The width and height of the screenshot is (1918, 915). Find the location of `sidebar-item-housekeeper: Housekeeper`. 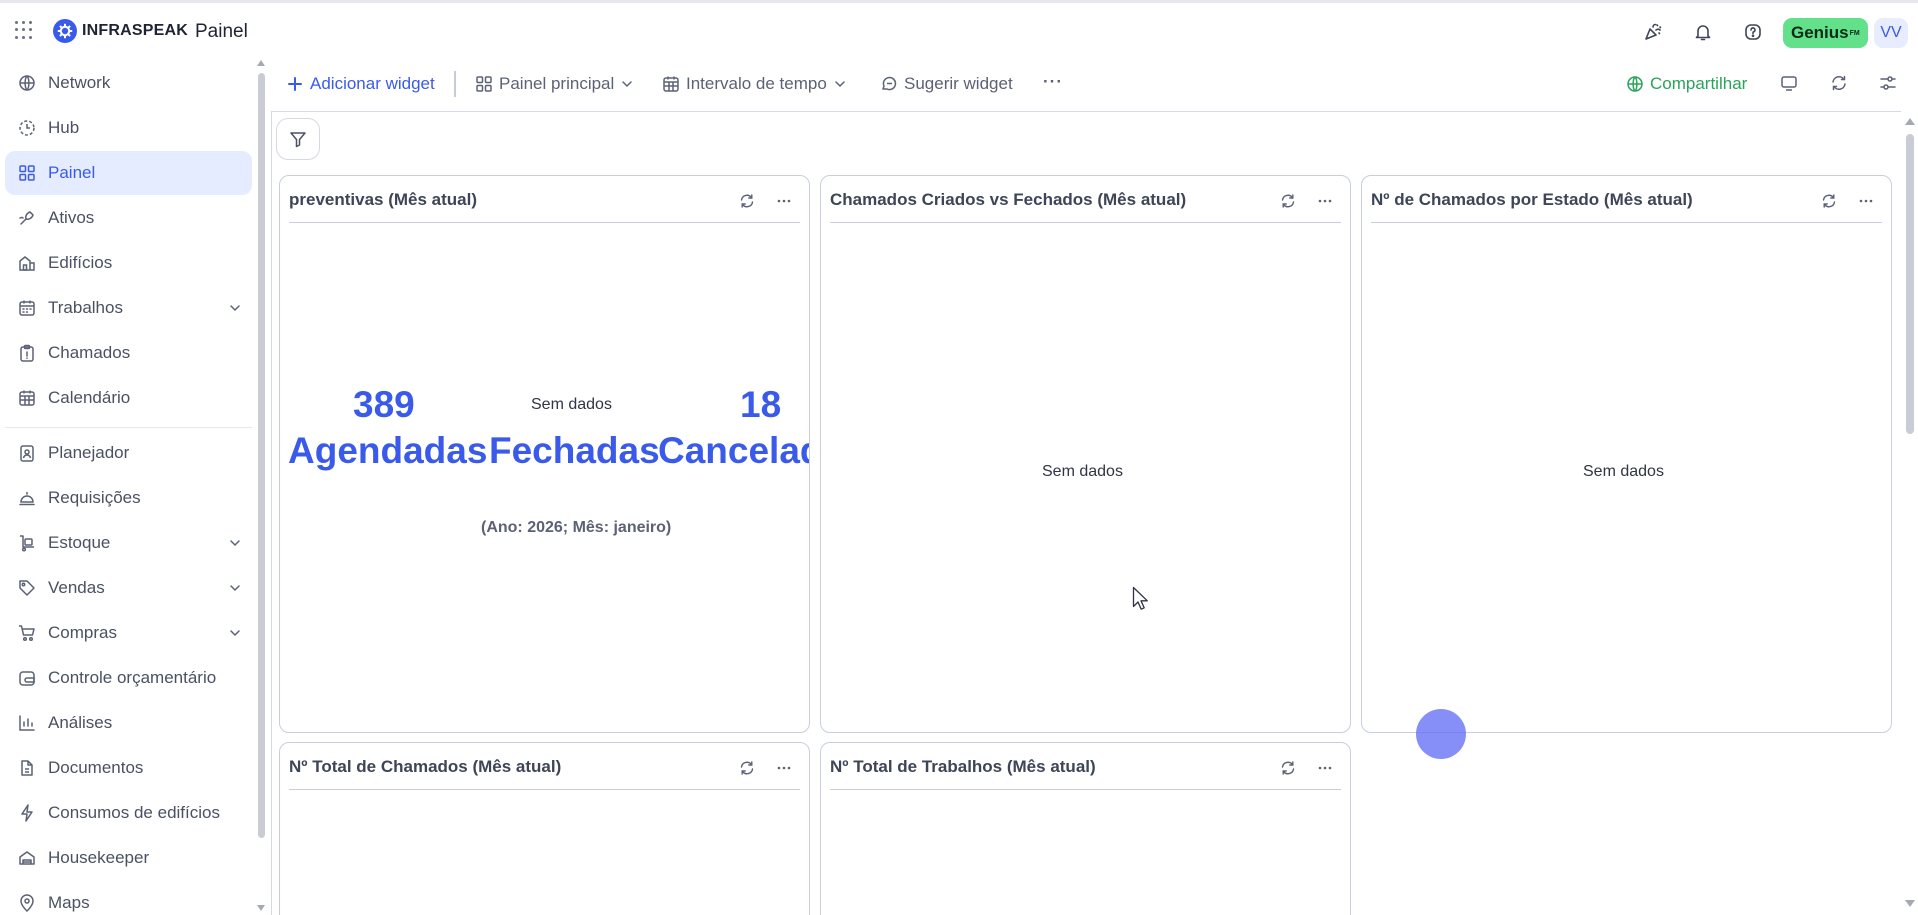

sidebar-item-housekeeper: Housekeeper is located at coordinates (128, 858).